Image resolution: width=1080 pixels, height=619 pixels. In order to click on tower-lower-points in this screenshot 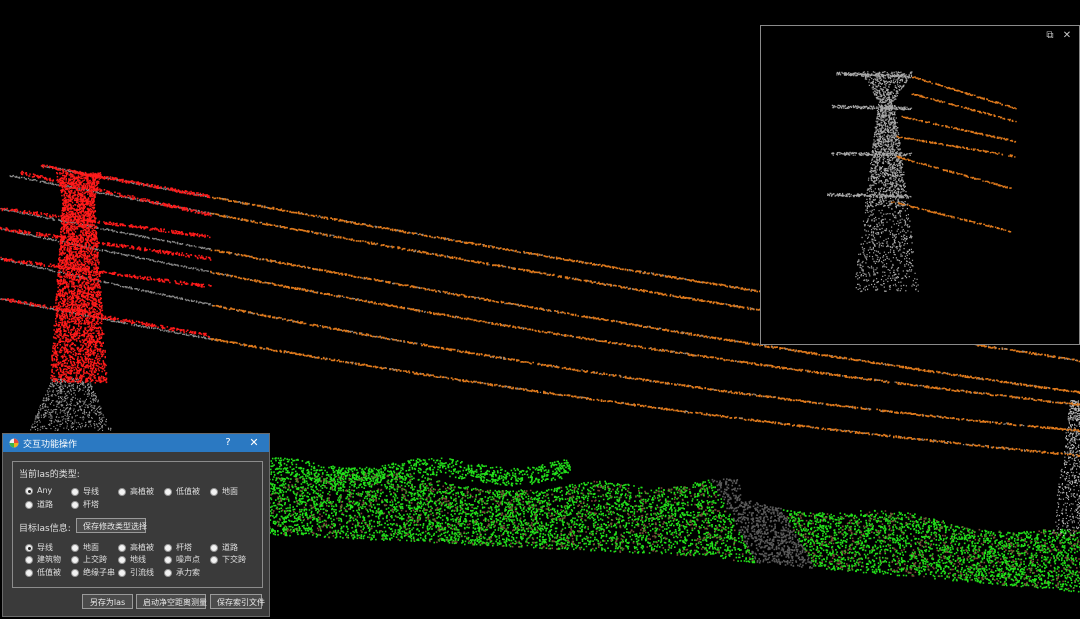, I will do `click(71, 404)`.